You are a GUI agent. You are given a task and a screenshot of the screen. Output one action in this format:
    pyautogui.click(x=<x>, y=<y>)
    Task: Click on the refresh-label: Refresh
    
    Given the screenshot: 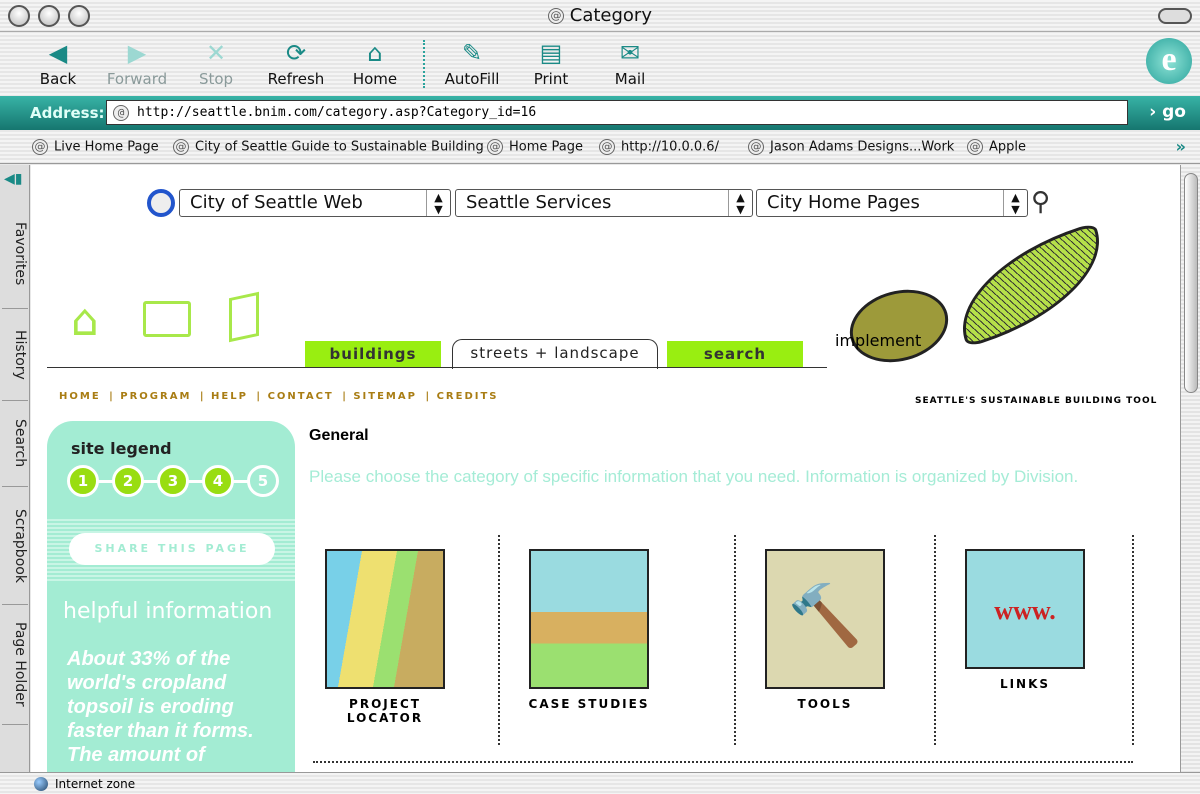 What is the action you would take?
    pyautogui.click(x=296, y=79)
    